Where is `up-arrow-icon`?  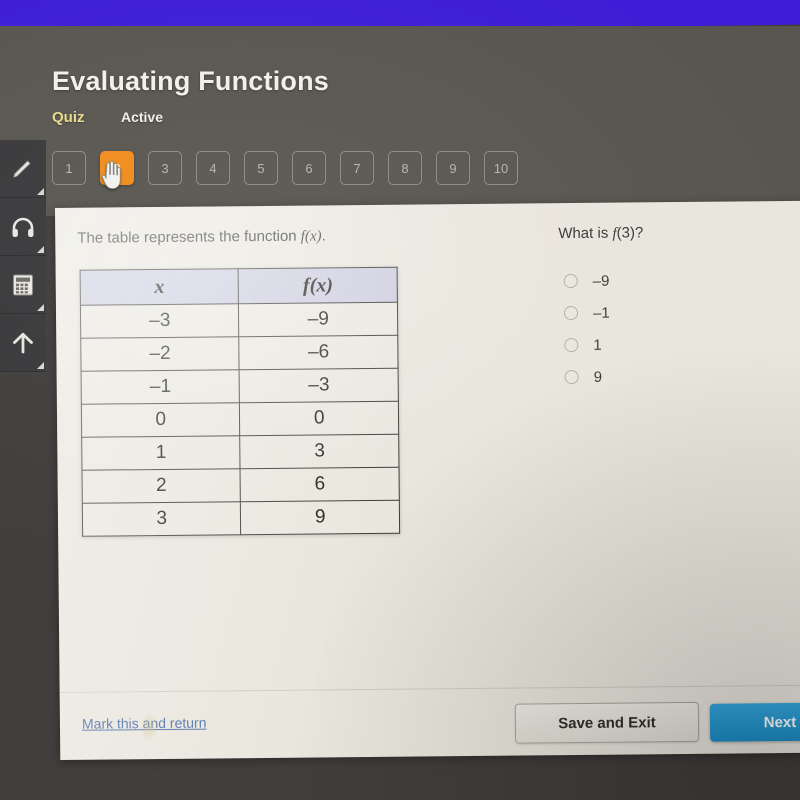
up-arrow-icon is located at coordinates (23, 342).